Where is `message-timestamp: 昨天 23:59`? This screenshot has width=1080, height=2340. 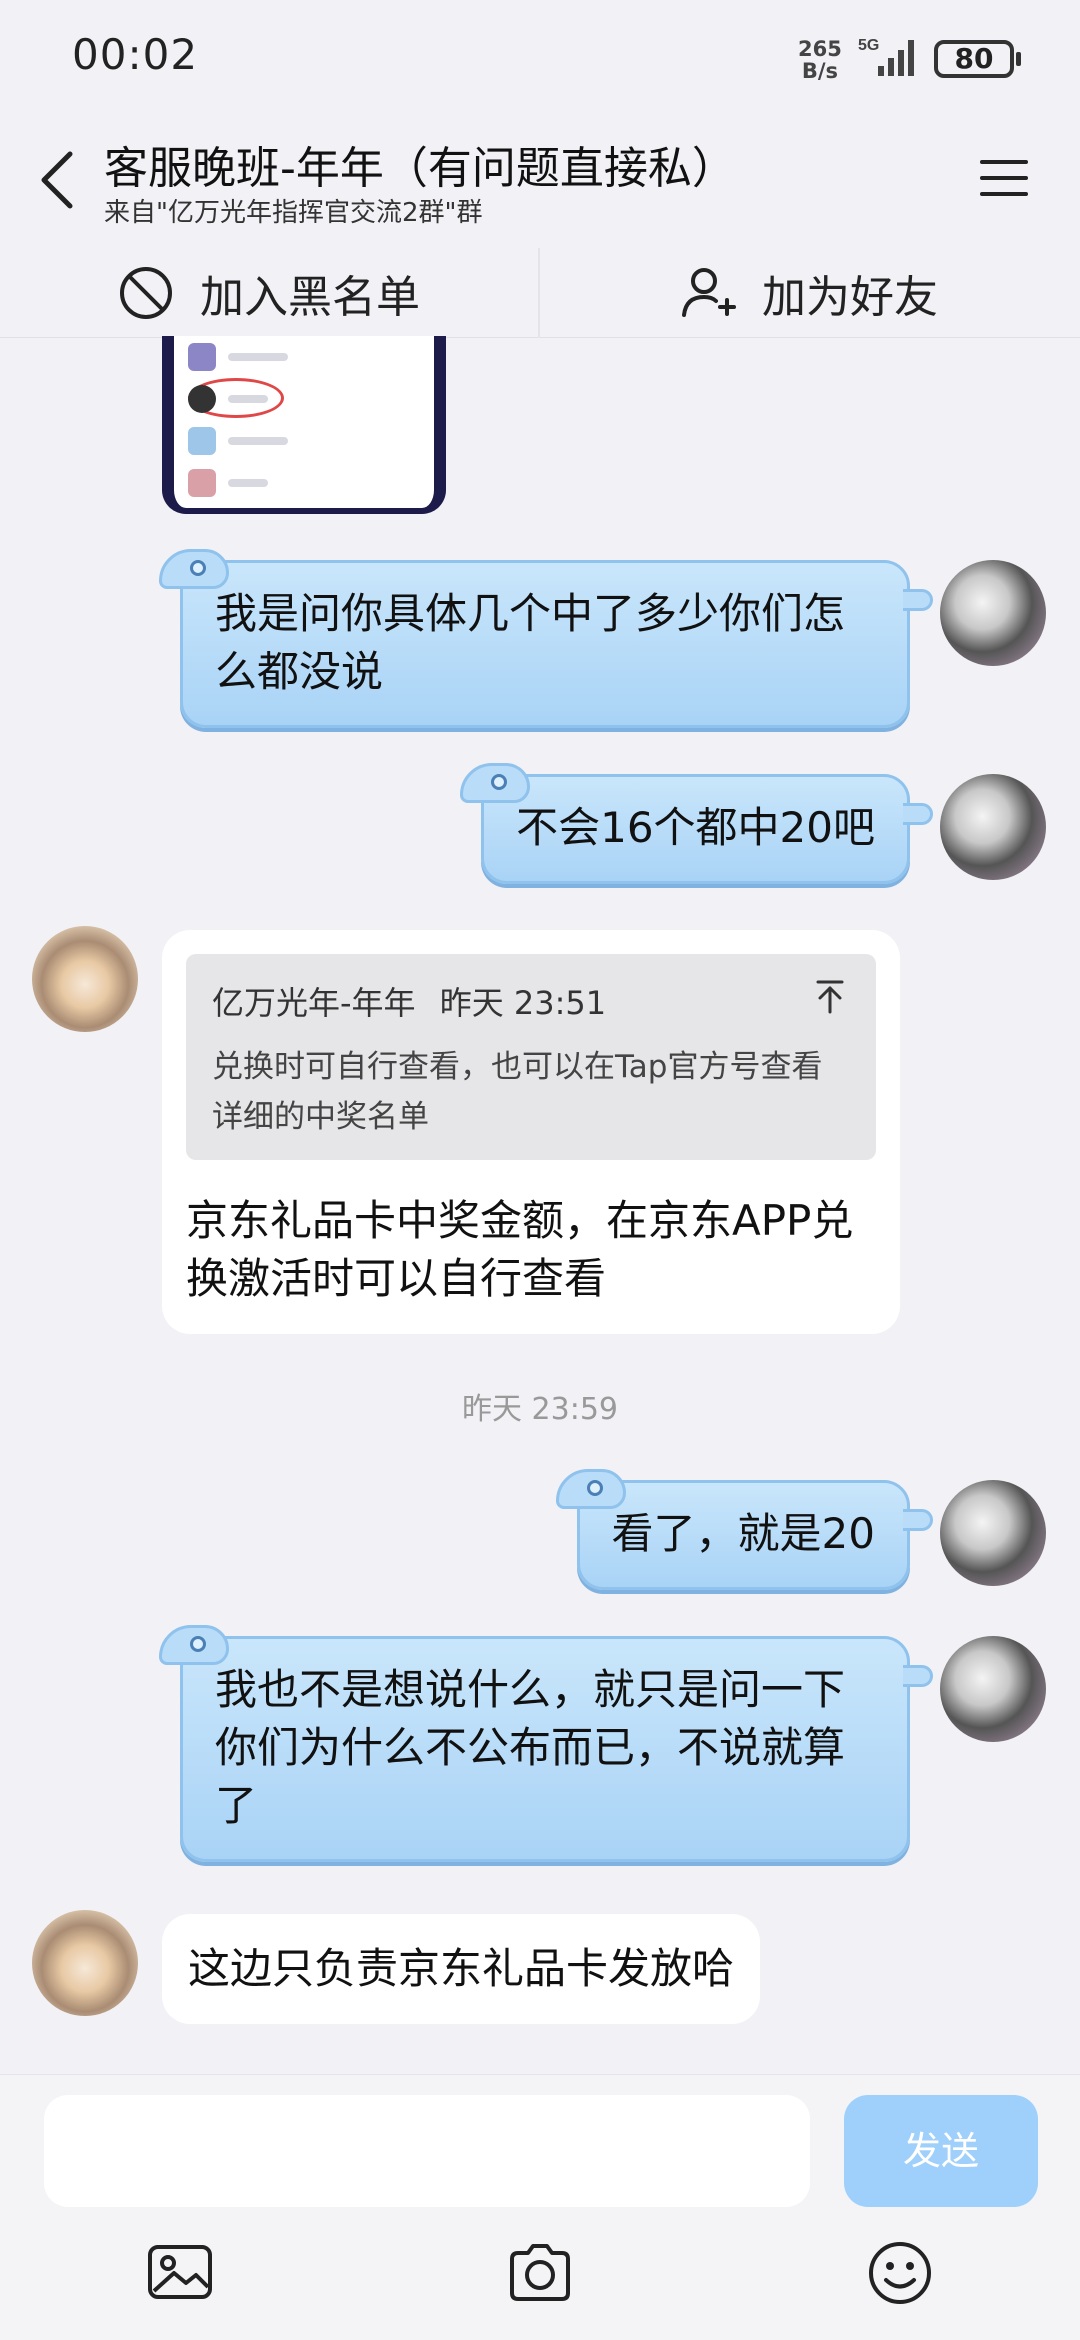 message-timestamp: 昨天 23:59 is located at coordinates (540, 1409).